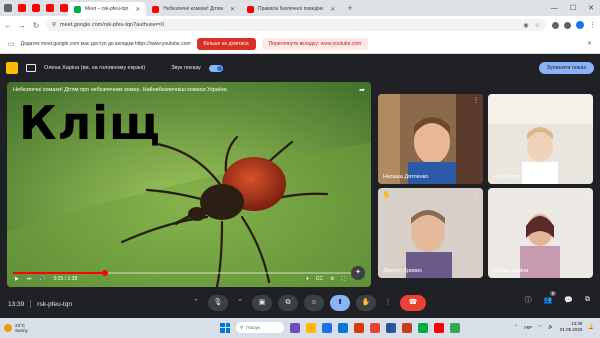 This screenshot has height=338, width=600. Describe the element at coordinates (343, 279) in the screenshot. I see `fullscreen-icon: ⛶` at that location.